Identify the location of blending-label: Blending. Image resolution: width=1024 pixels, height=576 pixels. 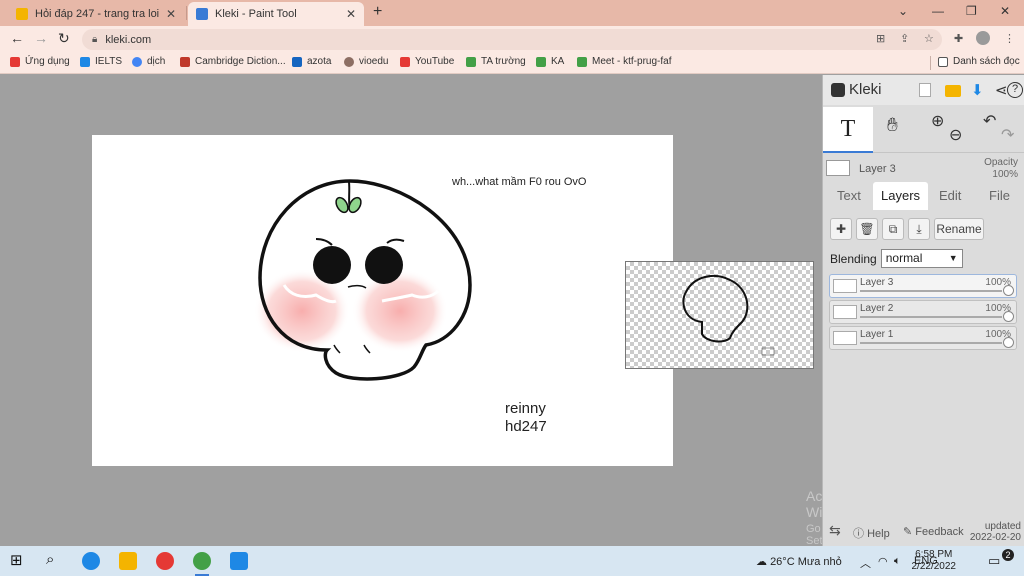
(853, 258).